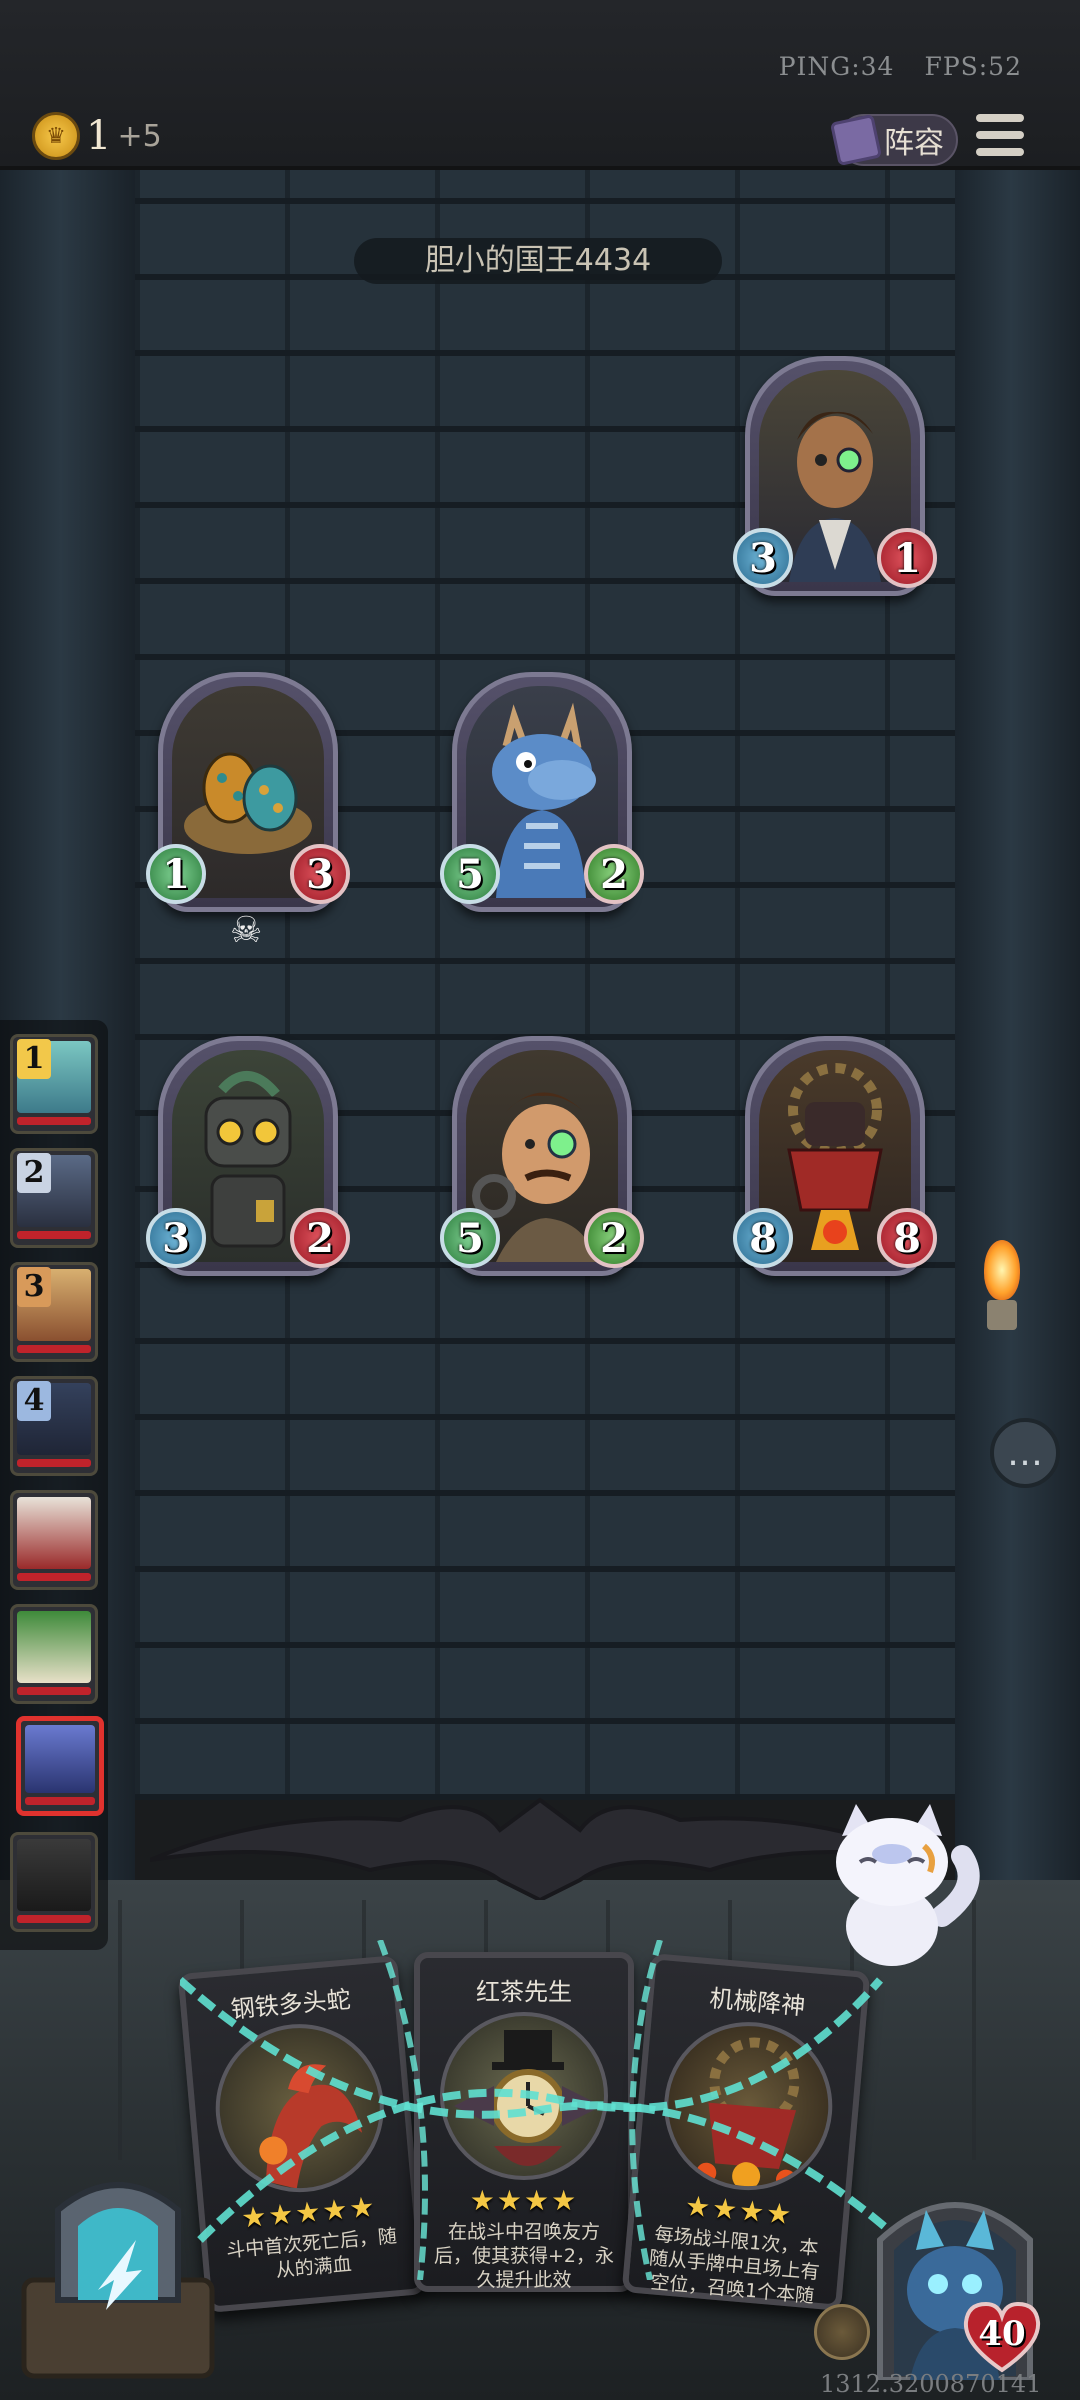 This screenshot has height=2400, width=1080. Describe the element at coordinates (900, 66) in the screenshot. I see `network-stats: PING:34 FPS:52` at that location.